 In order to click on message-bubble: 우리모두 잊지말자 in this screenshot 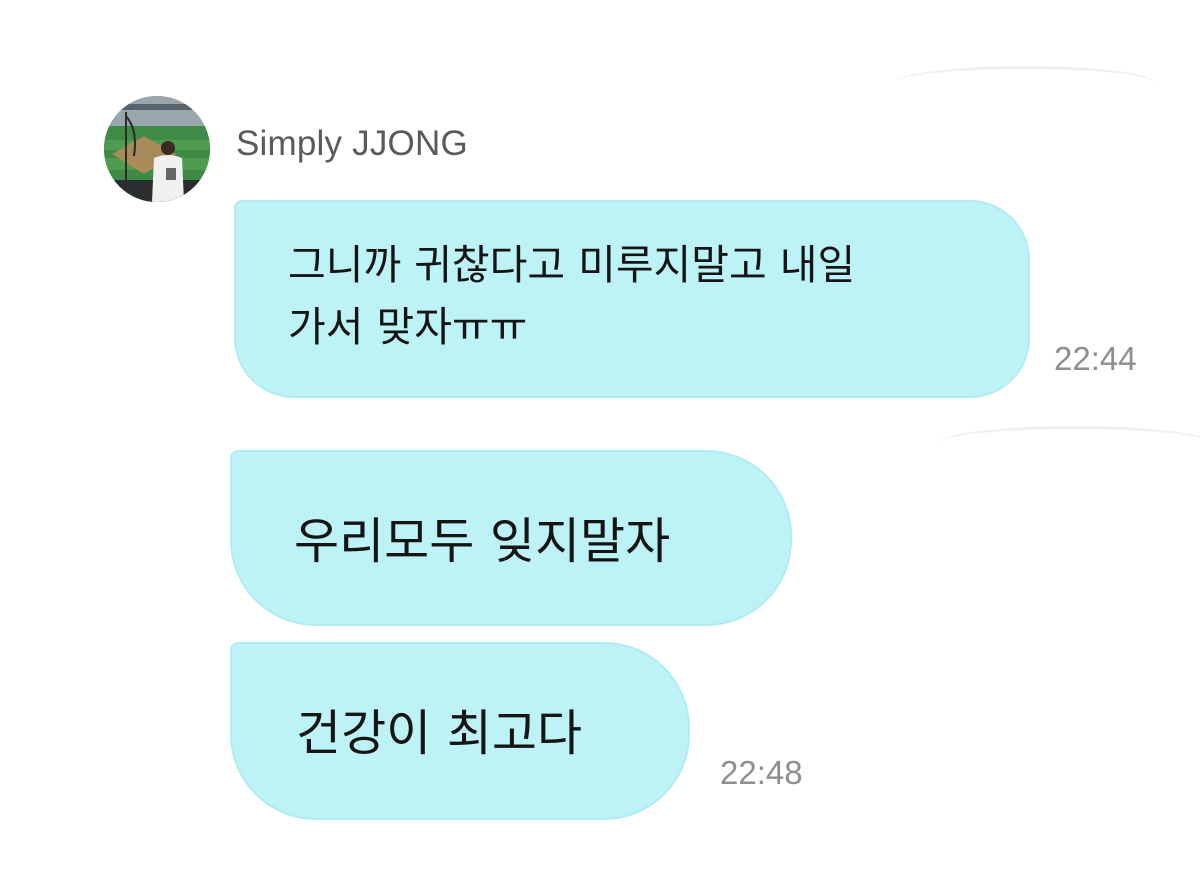, I will do `click(511, 538)`.